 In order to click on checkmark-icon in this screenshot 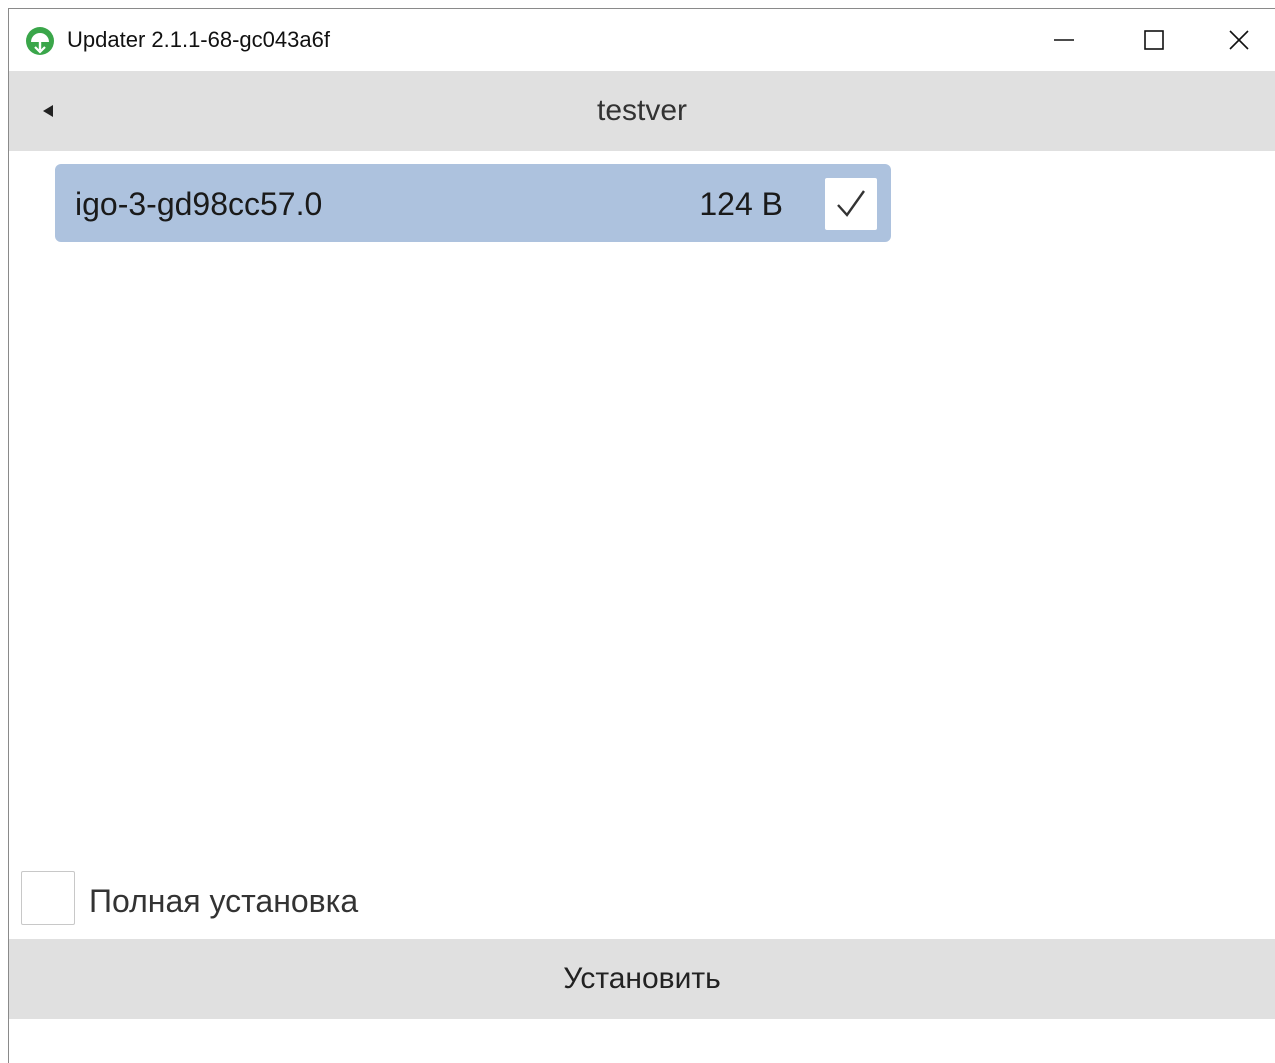, I will do `click(851, 203)`.